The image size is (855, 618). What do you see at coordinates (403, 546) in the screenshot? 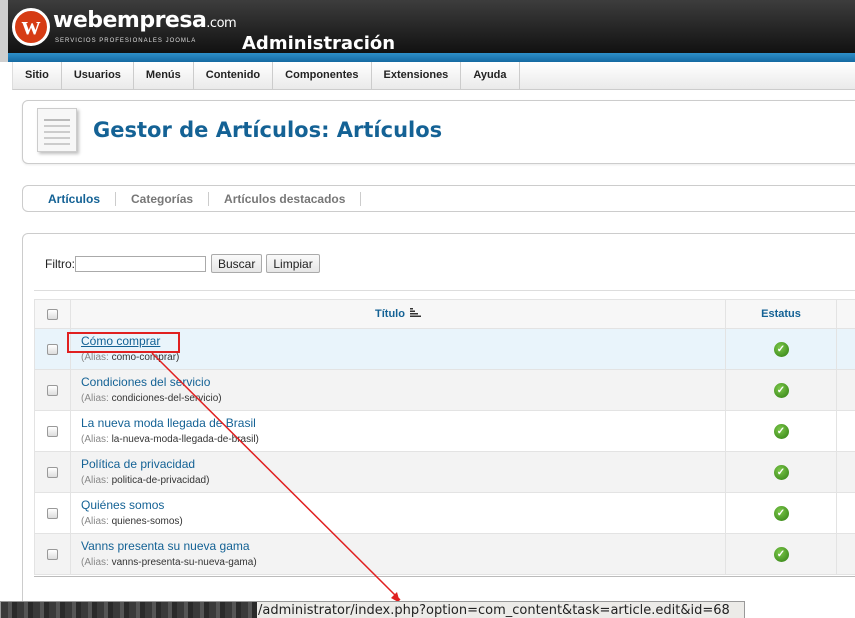
I see `article-title-link: Vanns presenta su nueva gama` at bounding box center [403, 546].